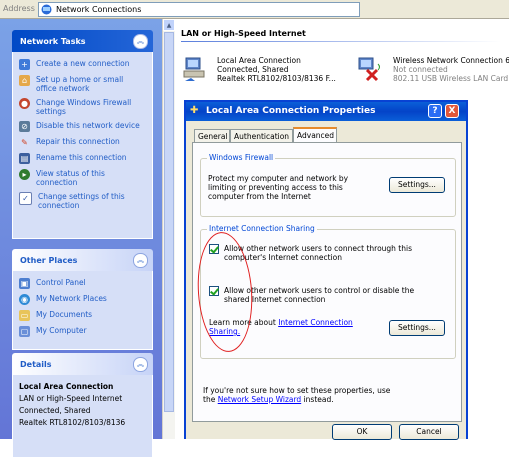 The image size is (509, 458). I want to click on tab-advanced: Advanced, so click(315, 135).